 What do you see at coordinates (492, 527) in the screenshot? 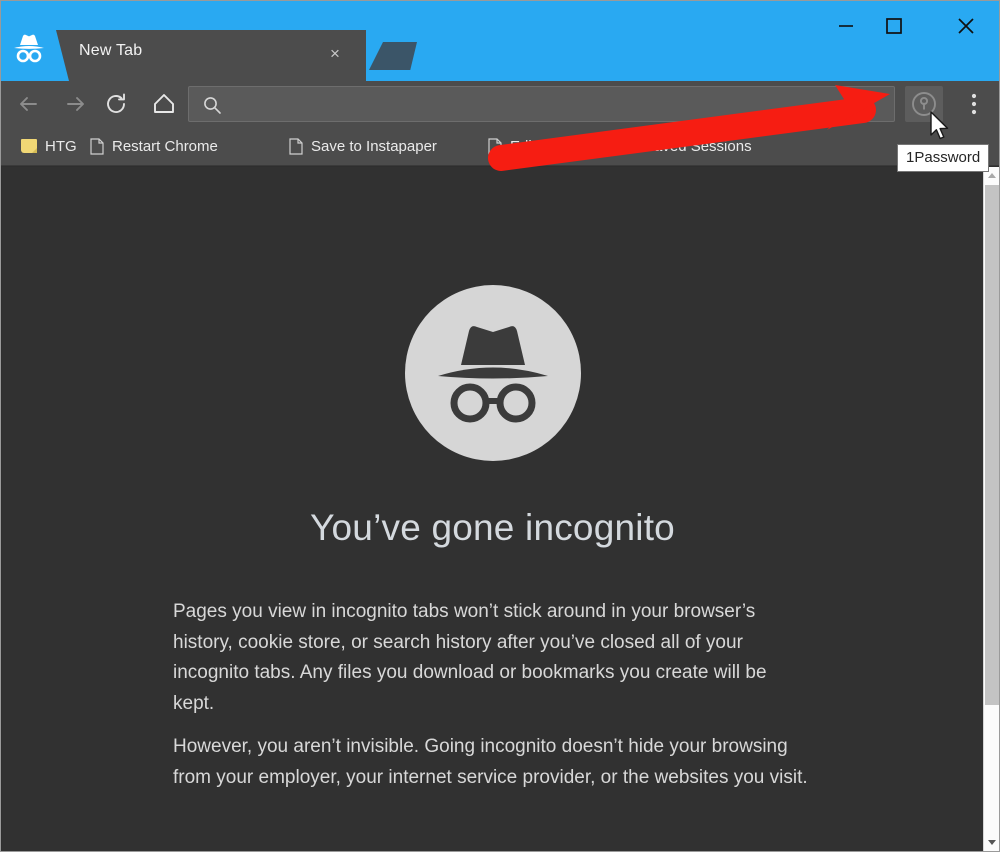
I see `page-title: You’ve gone incognito` at bounding box center [492, 527].